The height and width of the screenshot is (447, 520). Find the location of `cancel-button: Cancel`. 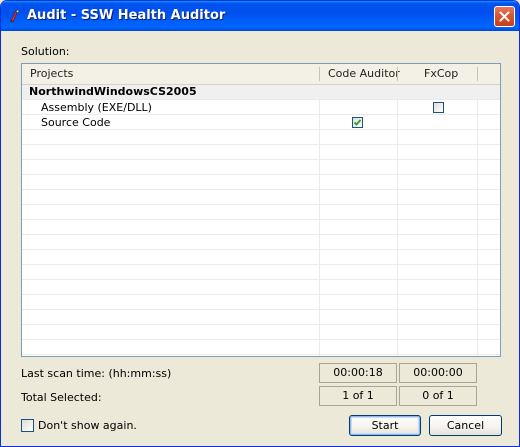

cancel-button: Cancel is located at coordinates (465, 425).